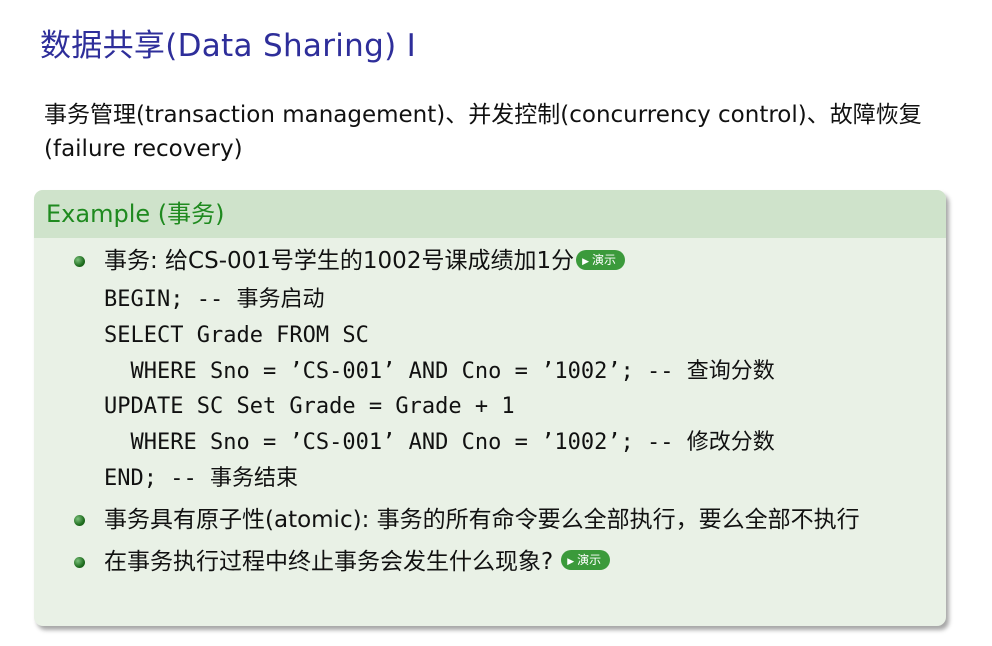 The width and height of the screenshot is (992, 646). I want to click on list-item: 事务: 给CS-001号学生的1002号课成绩加1分 ▶ 演示, so click(510, 261).